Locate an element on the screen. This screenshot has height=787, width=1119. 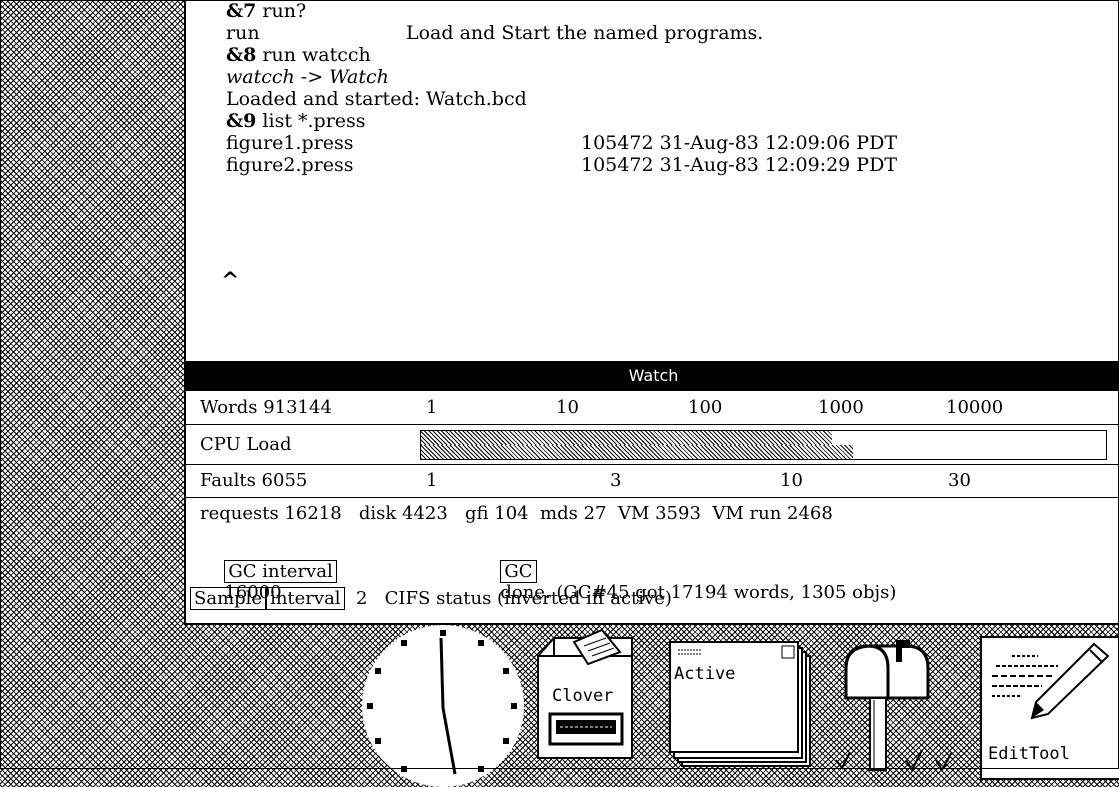
input-caret: ^ is located at coordinates (230, 281).